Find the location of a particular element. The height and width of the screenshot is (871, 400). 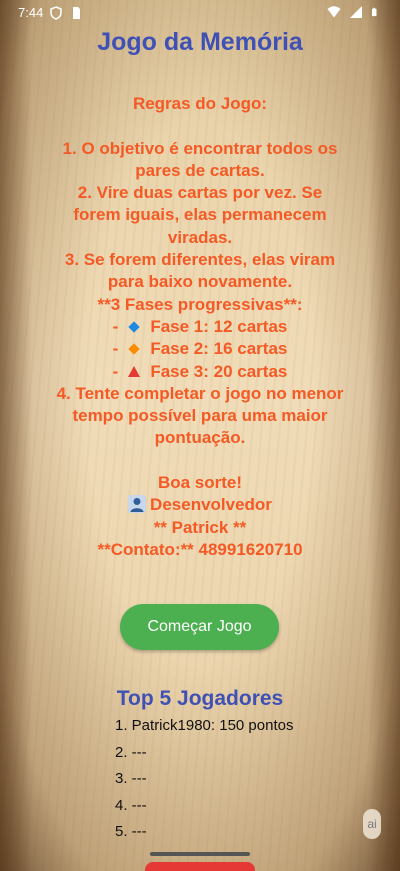

developer-label: Desenvolvedor is located at coordinates (211, 505).